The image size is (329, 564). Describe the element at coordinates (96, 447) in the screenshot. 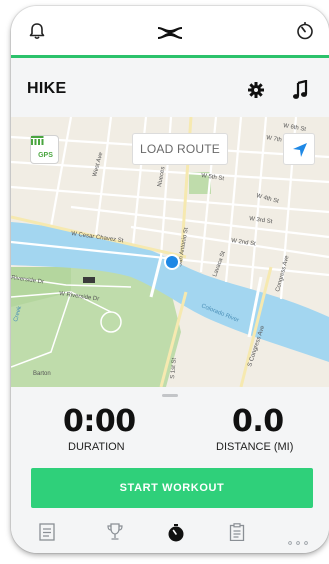

I see `duration-label: DURATION` at that location.